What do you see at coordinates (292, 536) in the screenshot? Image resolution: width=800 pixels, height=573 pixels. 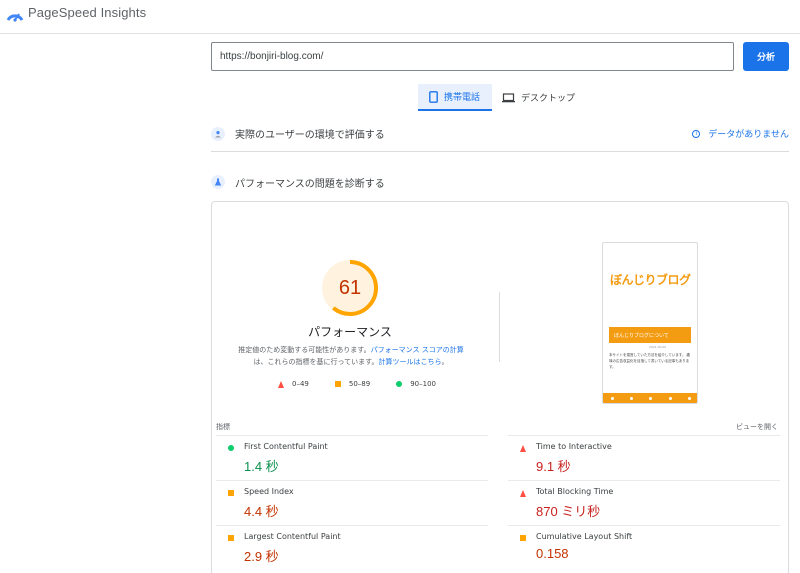 I see `metric-name: Largest Contentful Paint` at bounding box center [292, 536].